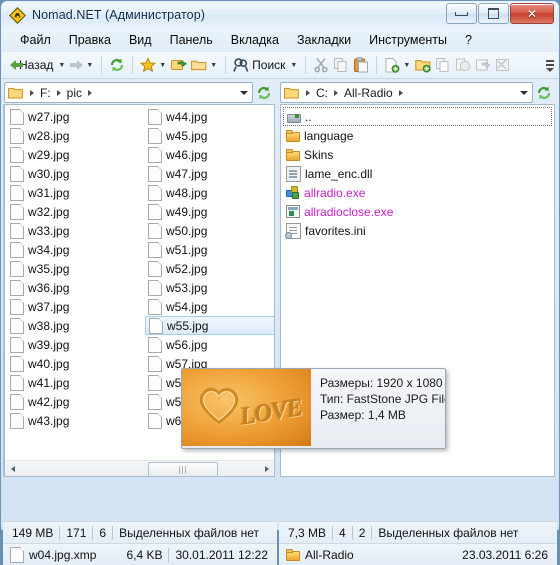 The image size is (560, 565). What do you see at coordinates (417, 230) in the screenshot?
I see `list-item: favorites.ini` at bounding box center [417, 230].